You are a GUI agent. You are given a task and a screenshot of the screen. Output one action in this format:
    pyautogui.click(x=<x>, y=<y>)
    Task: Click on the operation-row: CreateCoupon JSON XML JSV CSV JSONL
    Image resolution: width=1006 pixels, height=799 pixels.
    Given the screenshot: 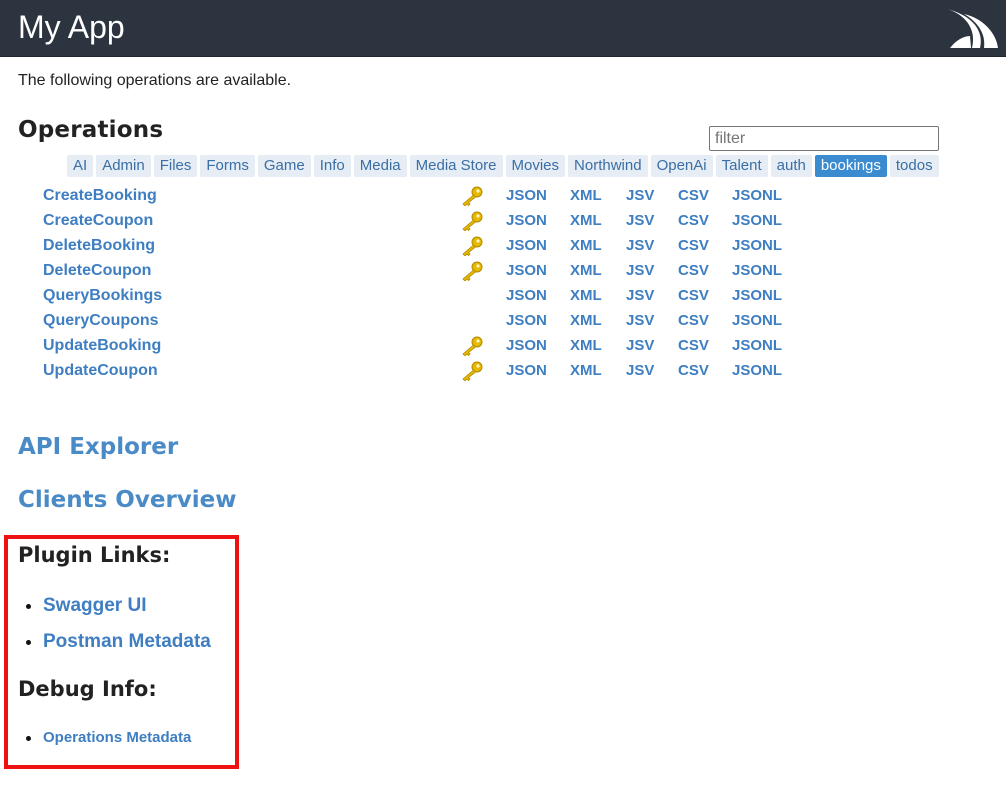 What is the action you would take?
    pyautogui.click(x=503, y=222)
    